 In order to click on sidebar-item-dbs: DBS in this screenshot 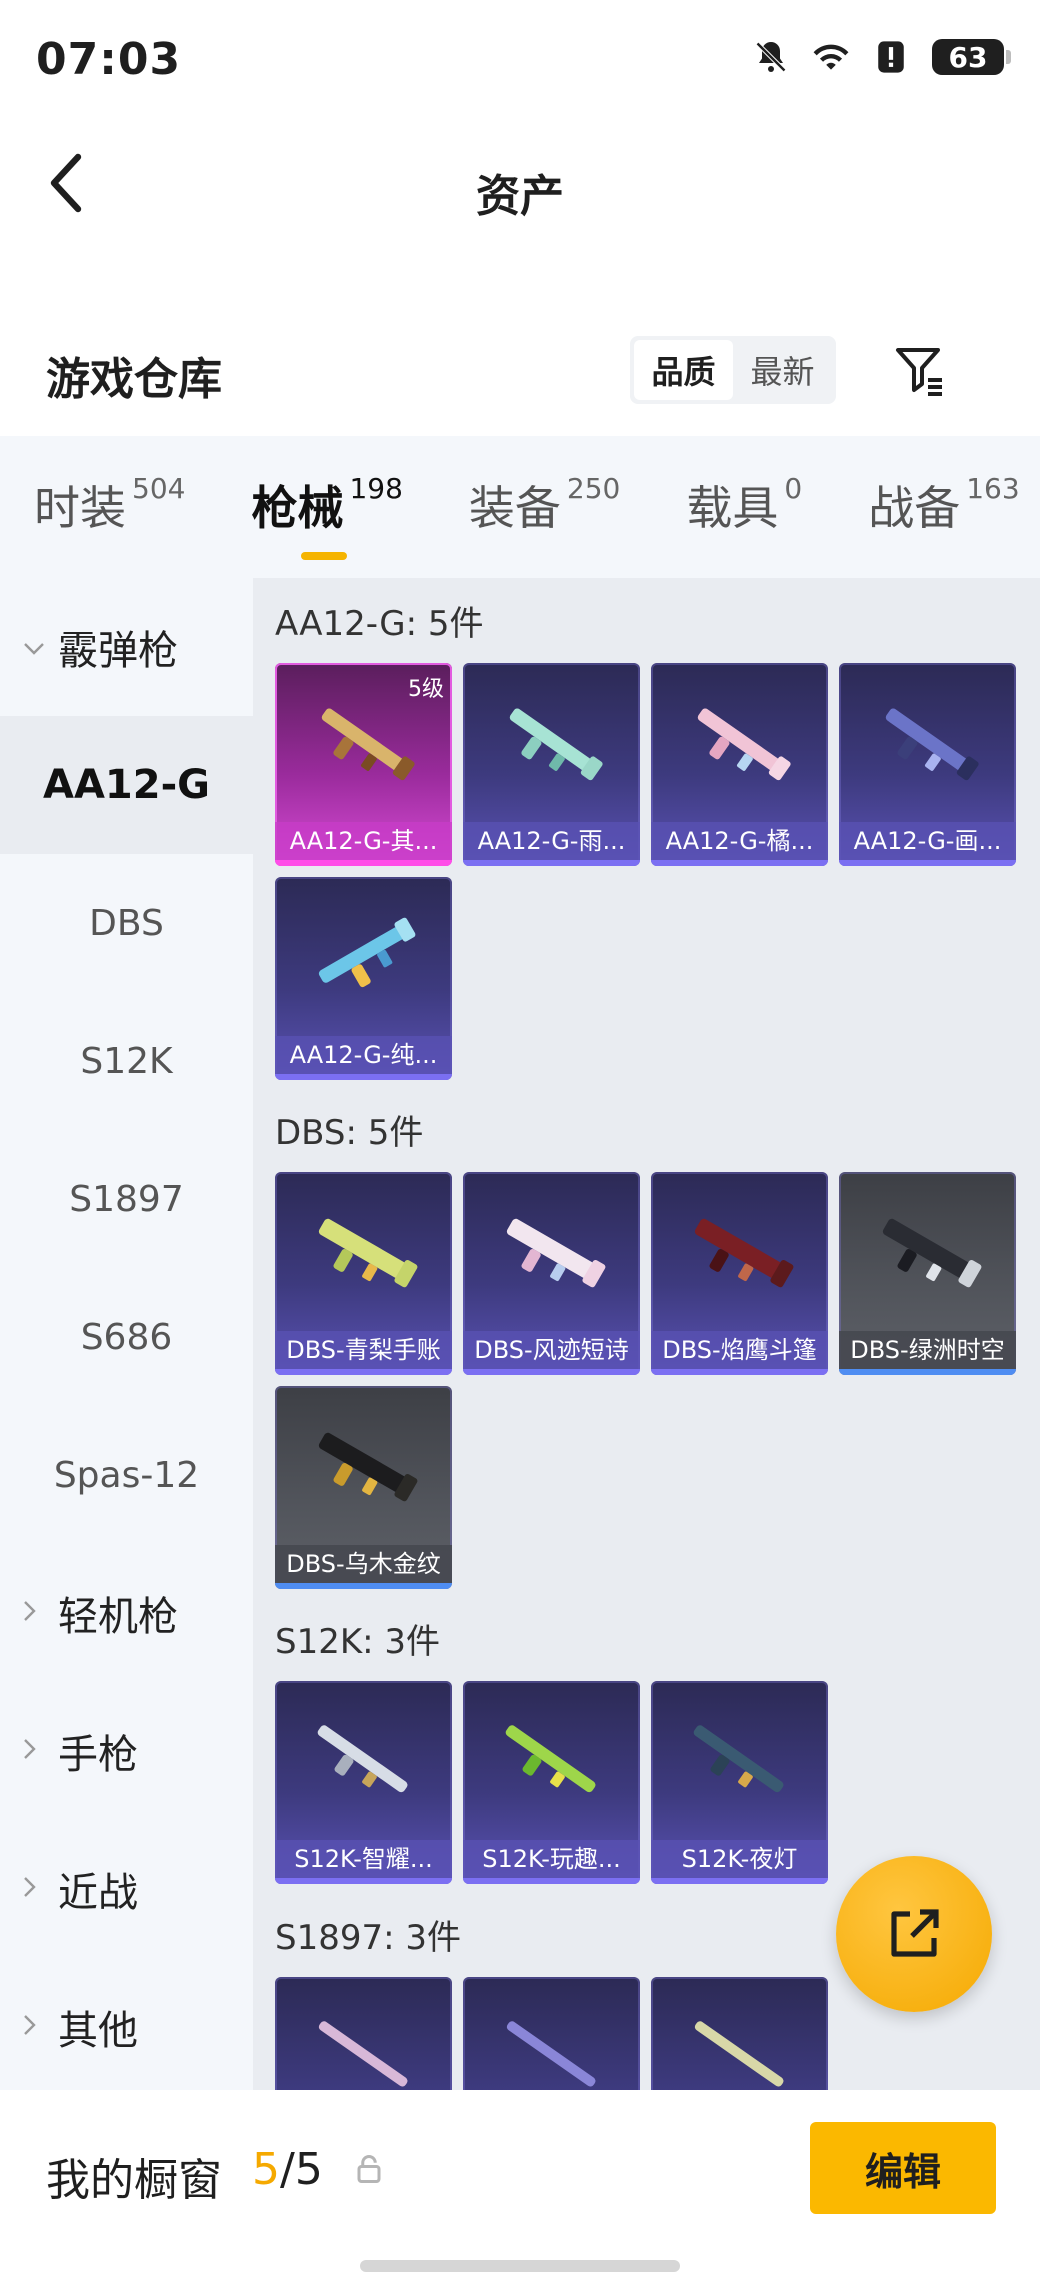, I will do `click(126, 923)`.